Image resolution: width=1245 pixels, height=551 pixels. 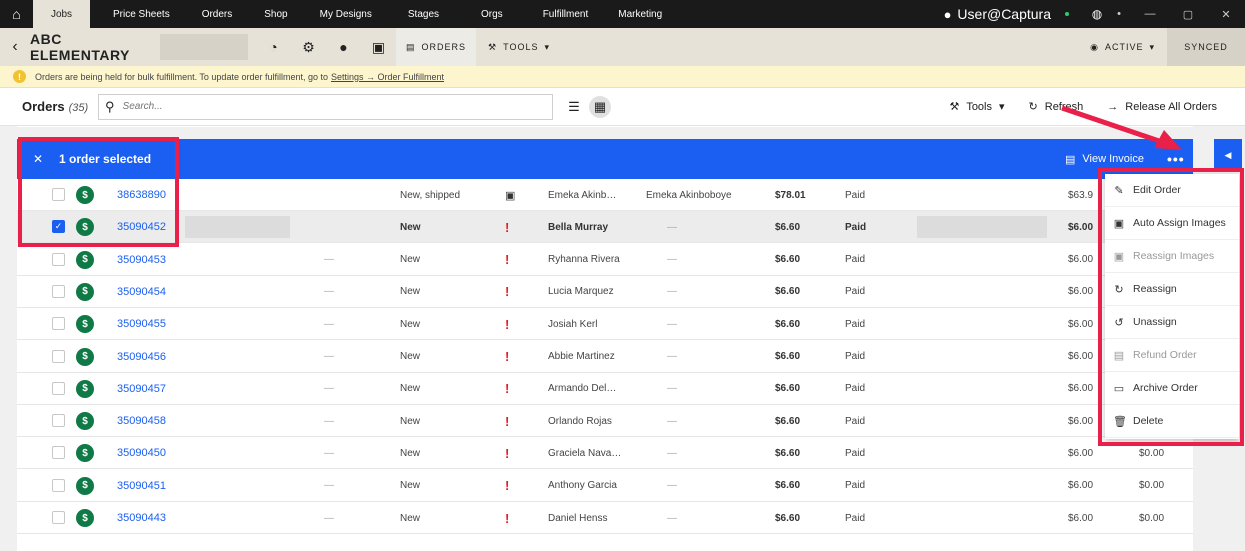 What do you see at coordinates (15, 47) in the screenshot?
I see `back-arrow-icon: ‹` at bounding box center [15, 47].